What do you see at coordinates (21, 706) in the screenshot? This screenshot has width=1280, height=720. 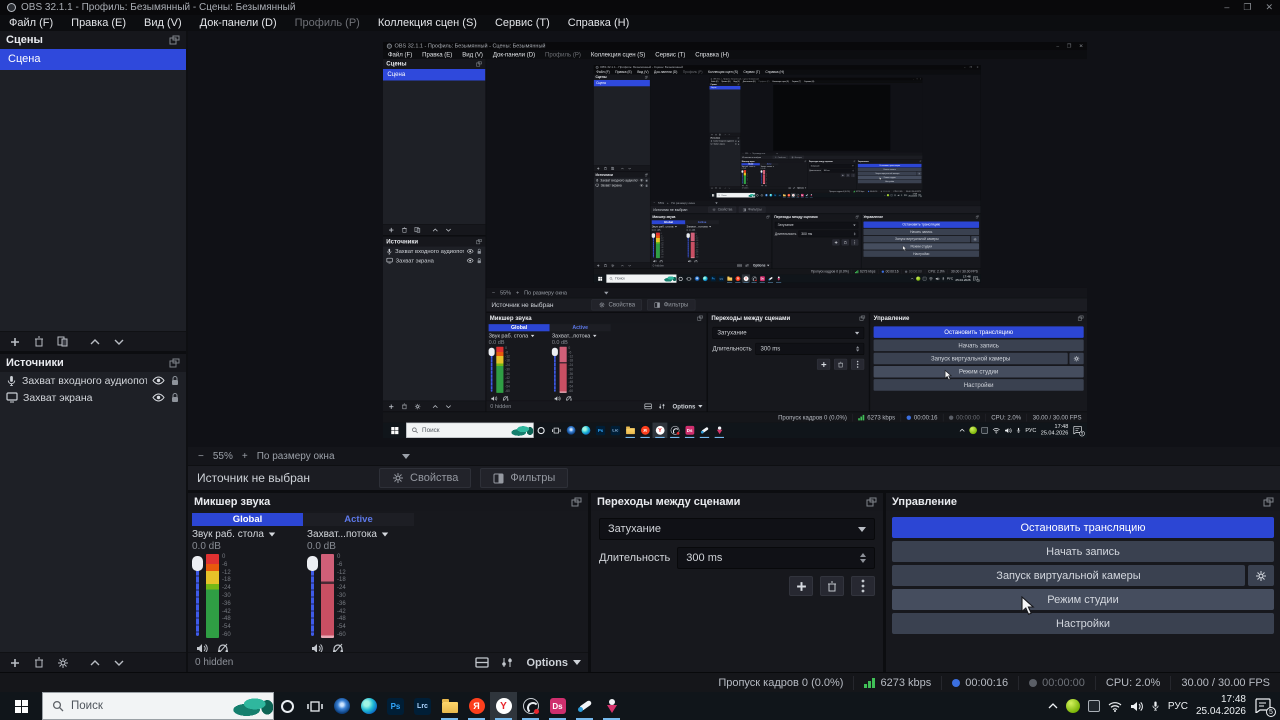 I see `start-button` at bounding box center [21, 706].